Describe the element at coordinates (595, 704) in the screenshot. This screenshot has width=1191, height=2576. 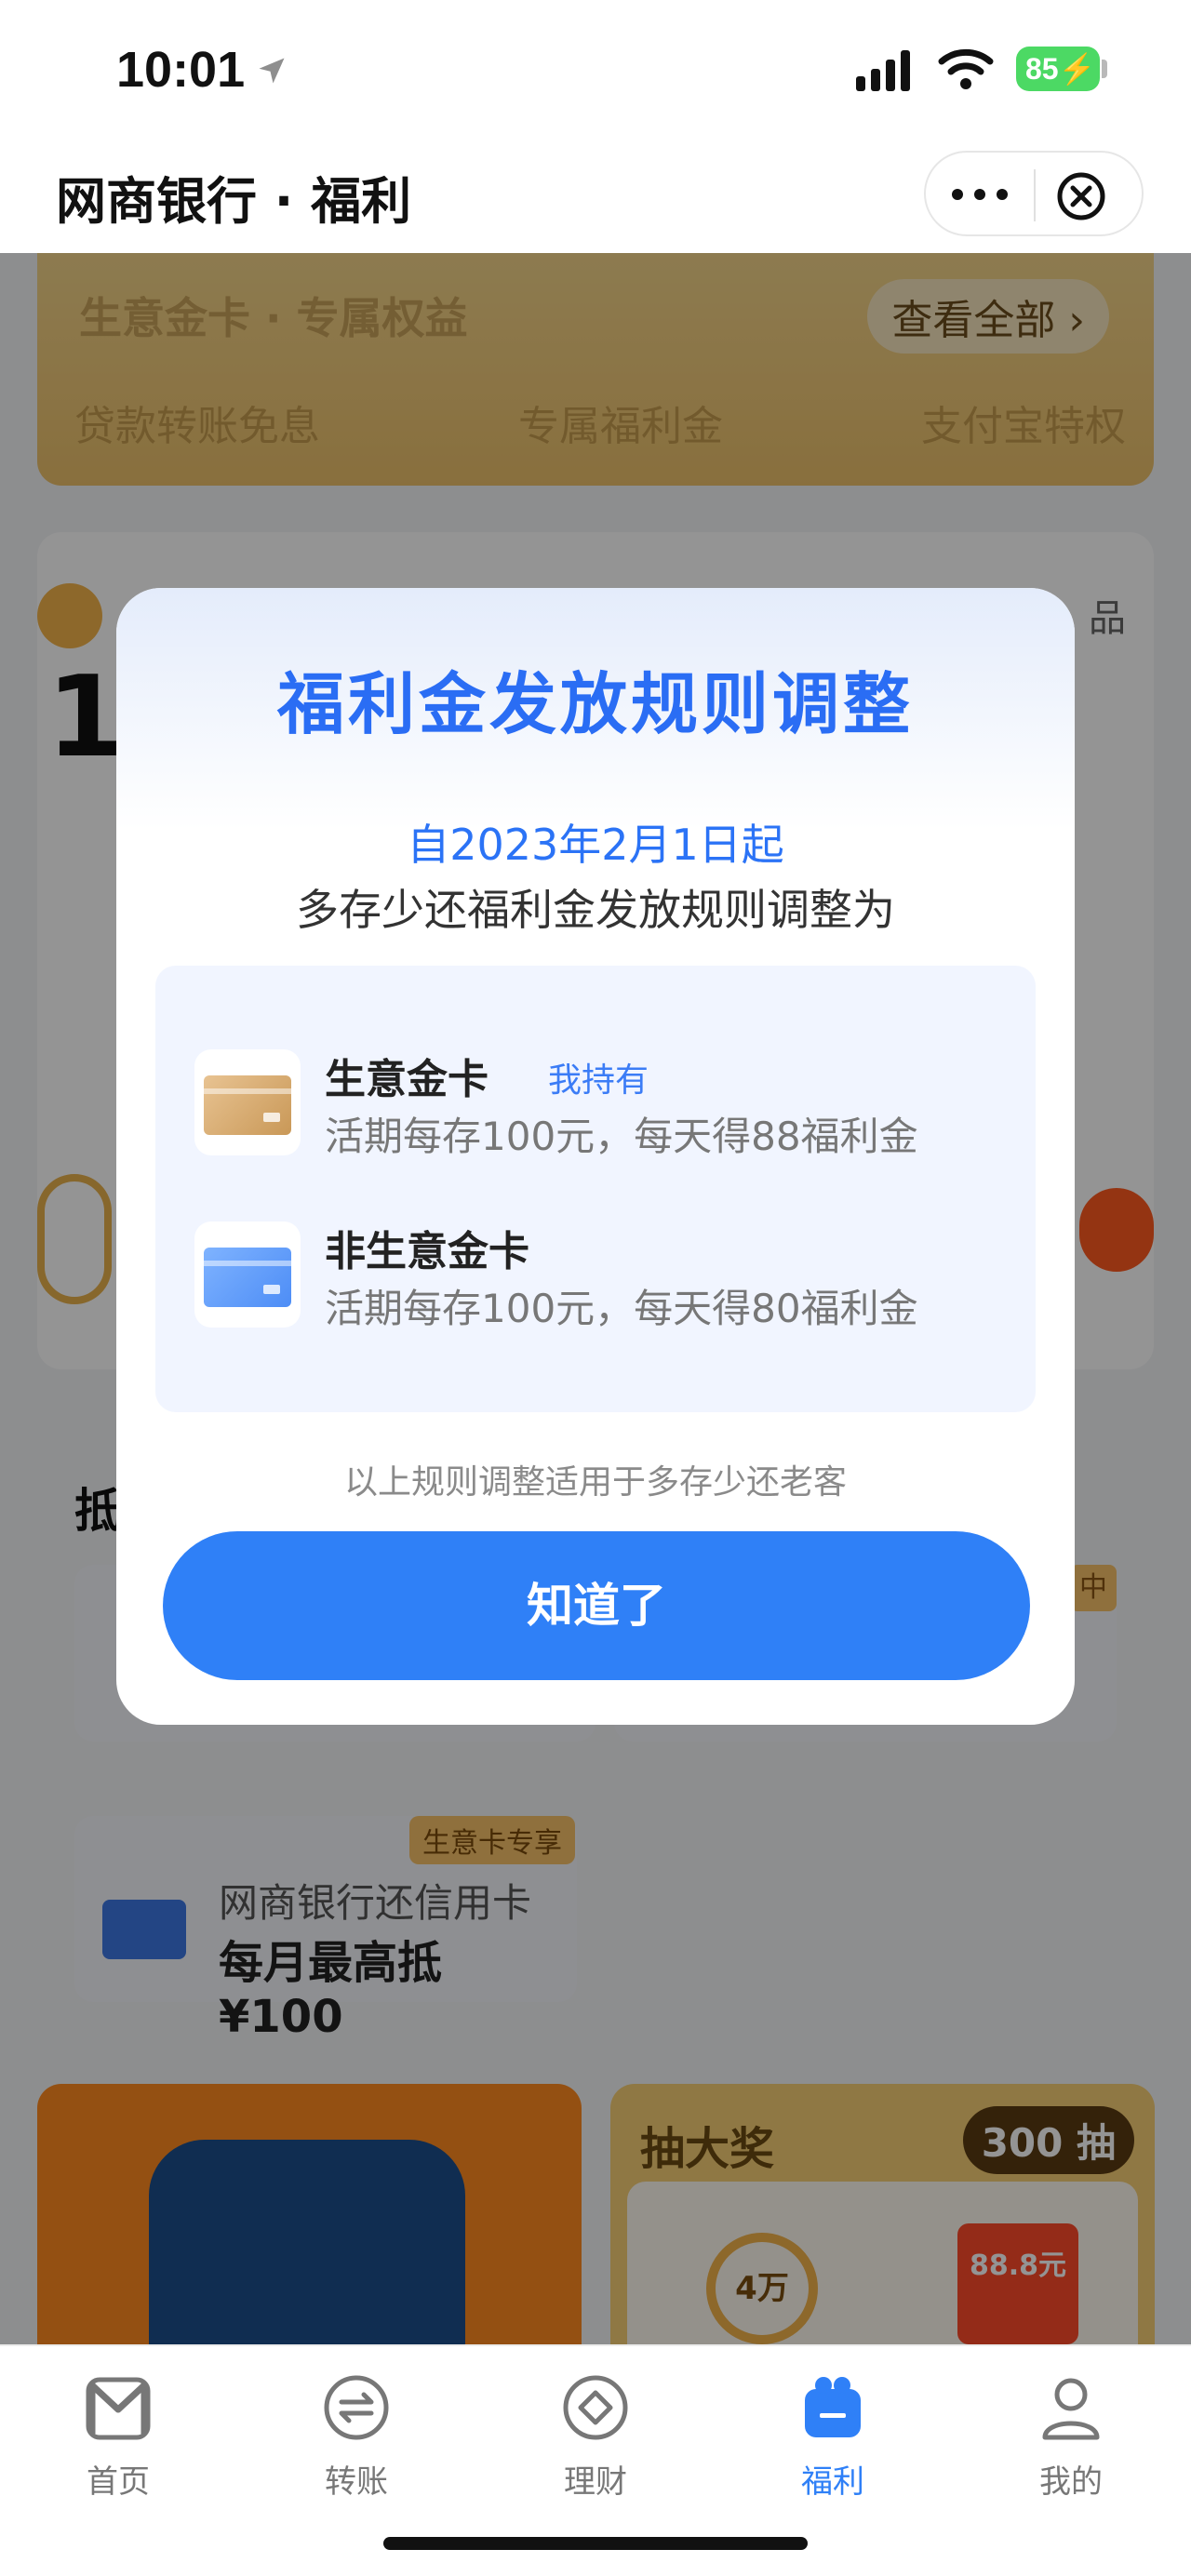
I see `dialog-title: 福利金发放规则调整` at that location.